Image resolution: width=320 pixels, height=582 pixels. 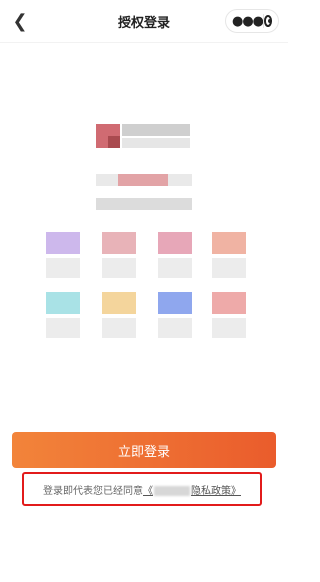 What do you see at coordinates (114, 142) in the screenshot?
I see `blurred-logo` at bounding box center [114, 142].